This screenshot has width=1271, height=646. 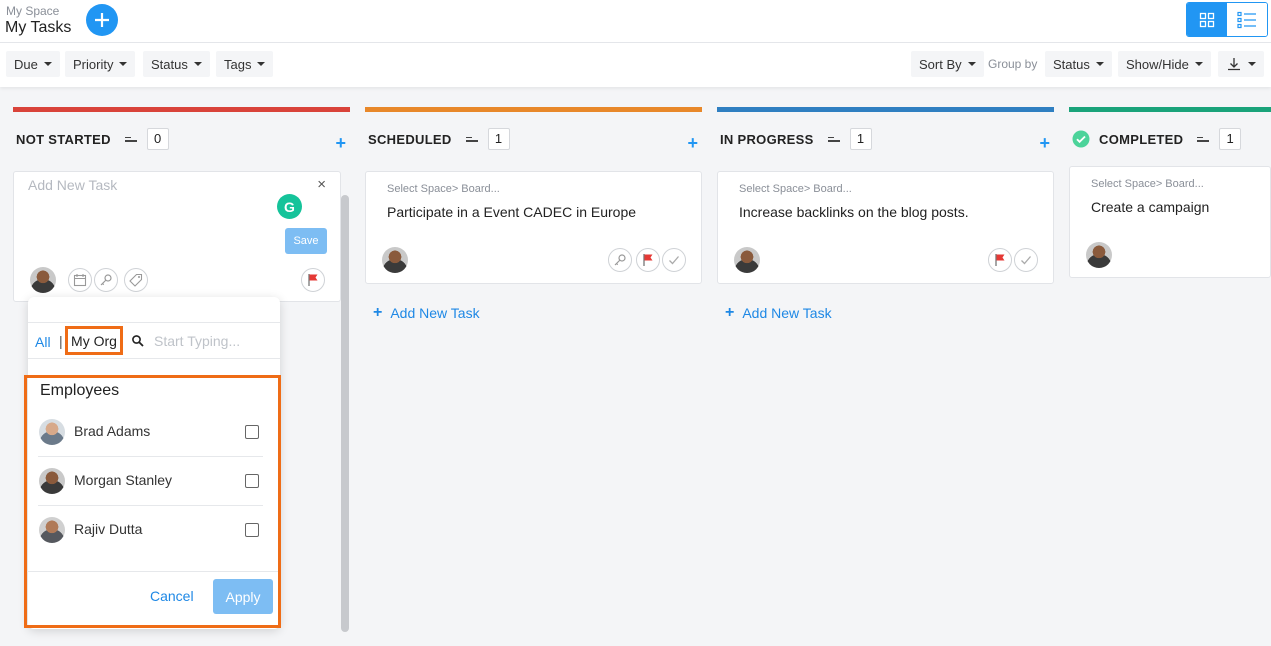 I want to click on show-hide-dropdown: Show/Hide, so click(x=1164, y=64).